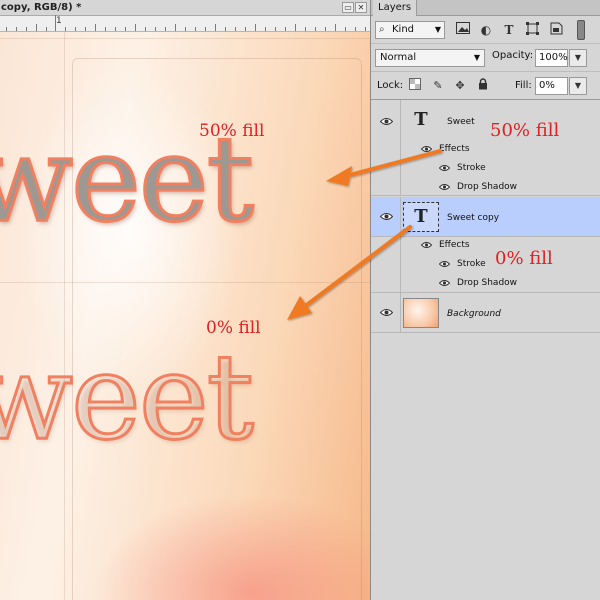  What do you see at coordinates (128, 397) in the screenshot?
I see `text-layer-sweet-0-fill: weet` at bounding box center [128, 397].